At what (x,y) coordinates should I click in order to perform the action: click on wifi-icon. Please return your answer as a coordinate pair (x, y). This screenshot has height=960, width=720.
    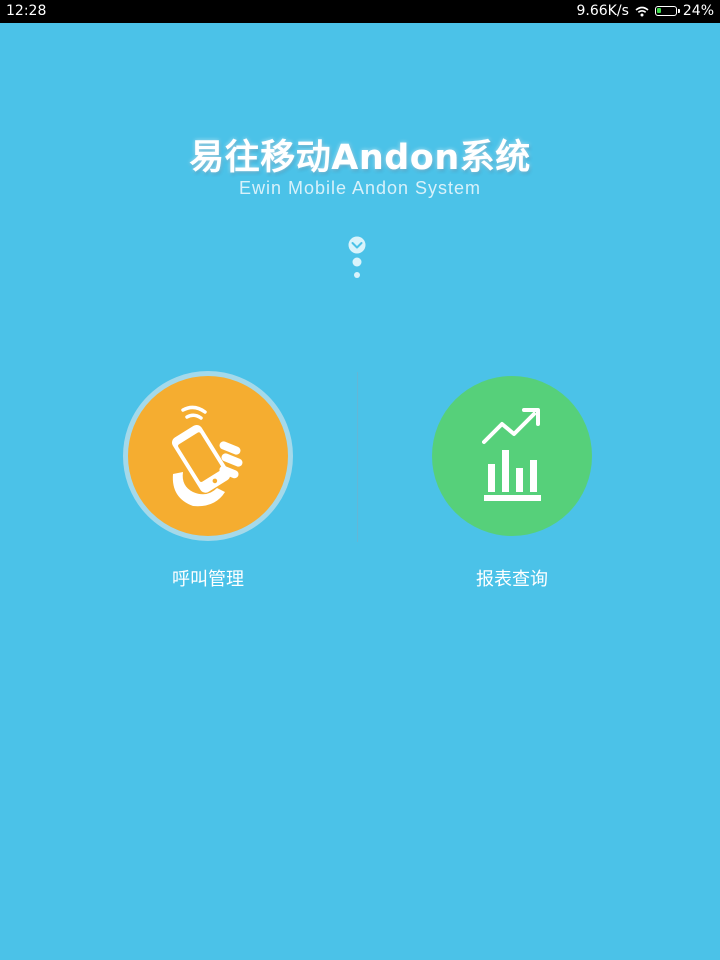
    Looking at the image, I should click on (642, 11).